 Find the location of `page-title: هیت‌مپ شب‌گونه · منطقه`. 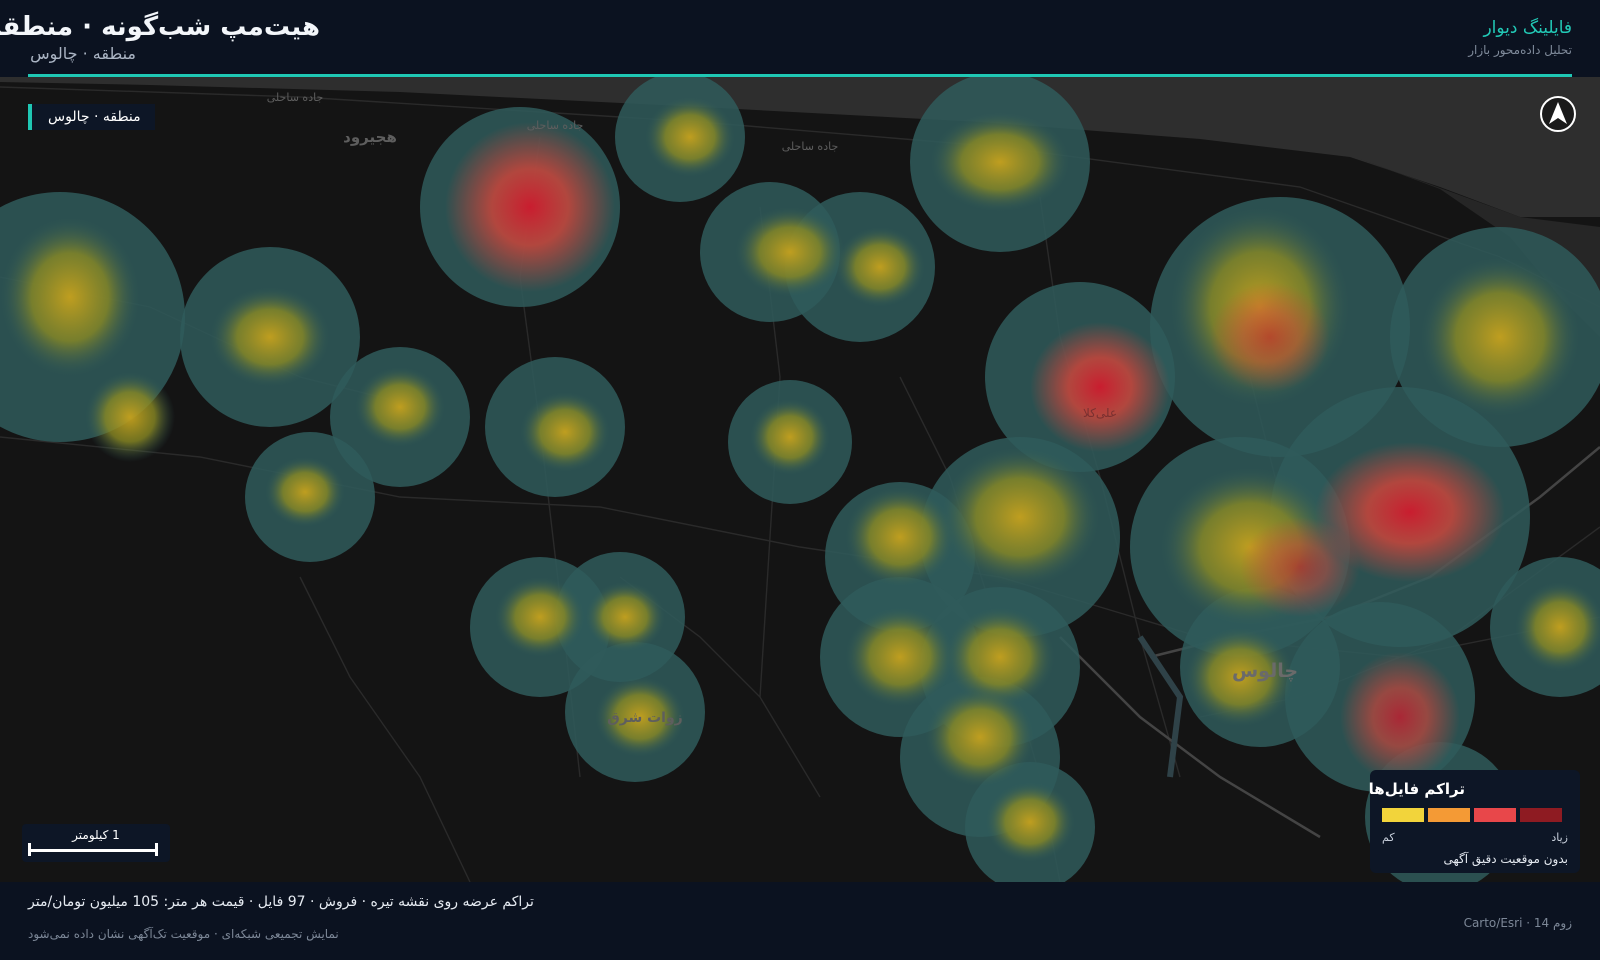

page-title: هیت‌مپ شب‌گونه · منطقه is located at coordinates (160, 27).